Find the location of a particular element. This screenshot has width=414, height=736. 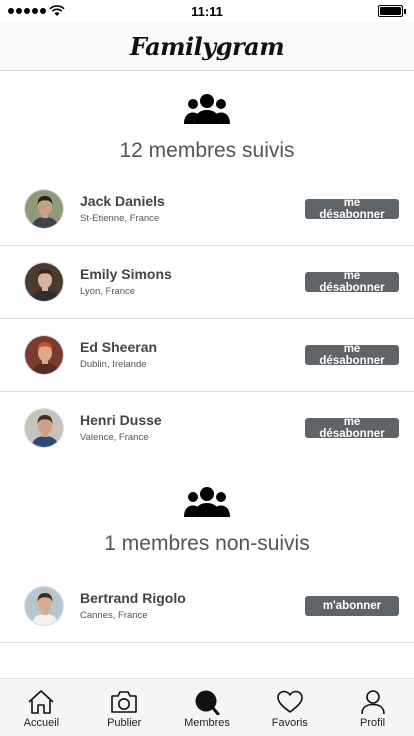

bottom-tab-bar: Accueil Publier Membres Favoris Profil is located at coordinates (207, 707).